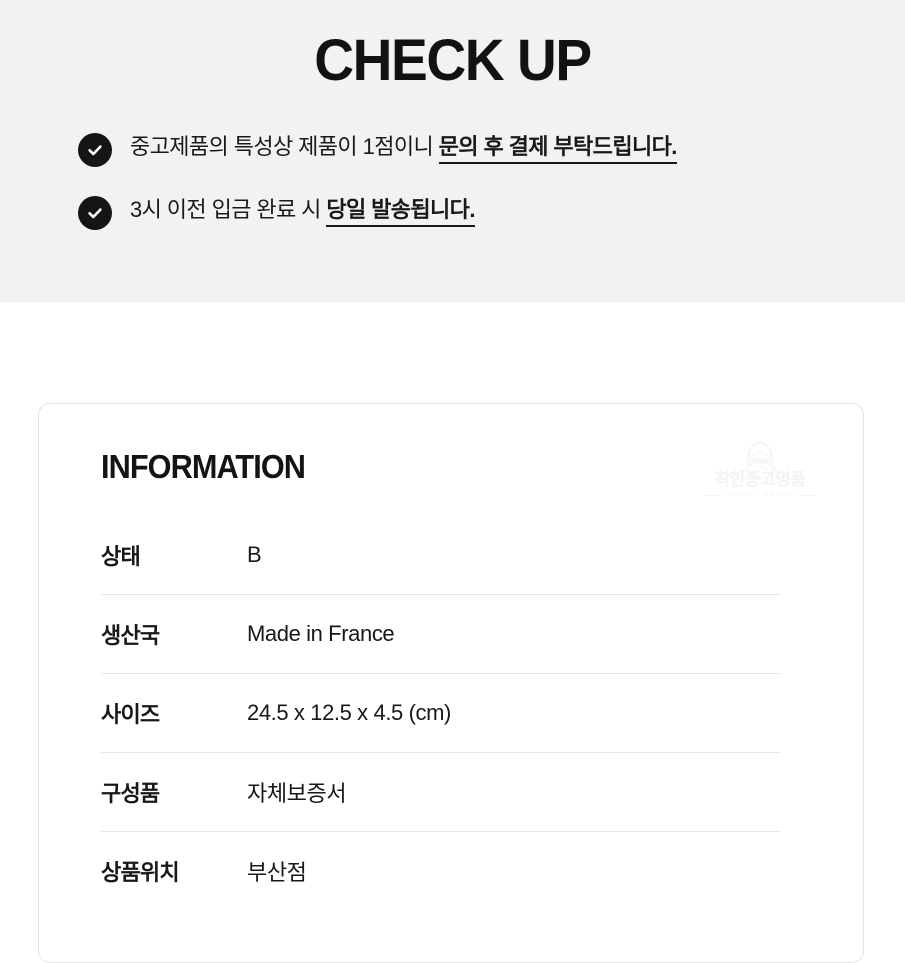 The width and height of the screenshot is (905, 963). I want to click on watermark-brand-text: 착한중고명품, so click(760, 479).